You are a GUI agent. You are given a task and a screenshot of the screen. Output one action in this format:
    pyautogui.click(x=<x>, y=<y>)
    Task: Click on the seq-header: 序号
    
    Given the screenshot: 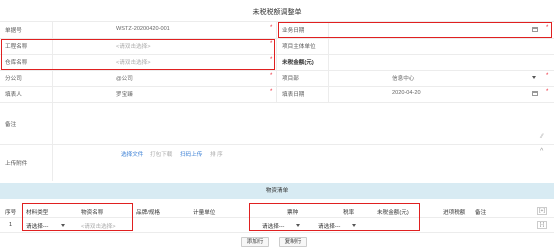 What is the action you would take?
    pyautogui.click(x=11, y=213)
    